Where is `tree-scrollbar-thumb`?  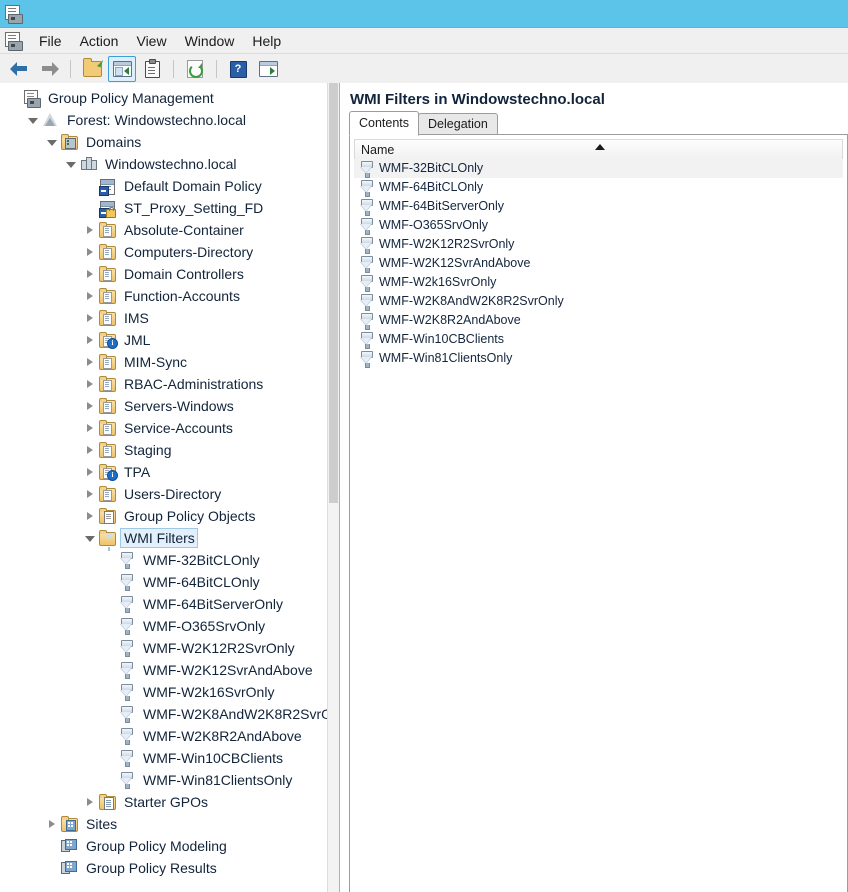 tree-scrollbar-thumb is located at coordinates (333, 293).